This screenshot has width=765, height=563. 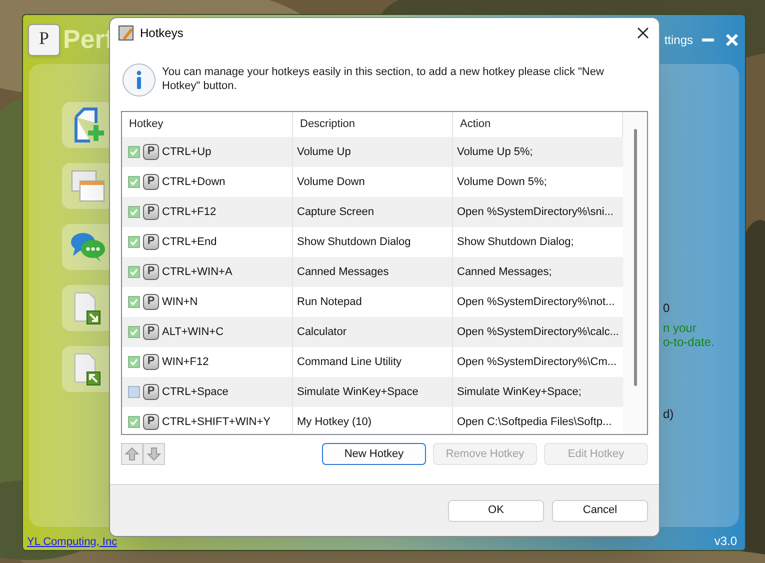 What do you see at coordinates (666, 308) in the screenshot?
I see `status-text: 0` at bounding box center [666, 308].